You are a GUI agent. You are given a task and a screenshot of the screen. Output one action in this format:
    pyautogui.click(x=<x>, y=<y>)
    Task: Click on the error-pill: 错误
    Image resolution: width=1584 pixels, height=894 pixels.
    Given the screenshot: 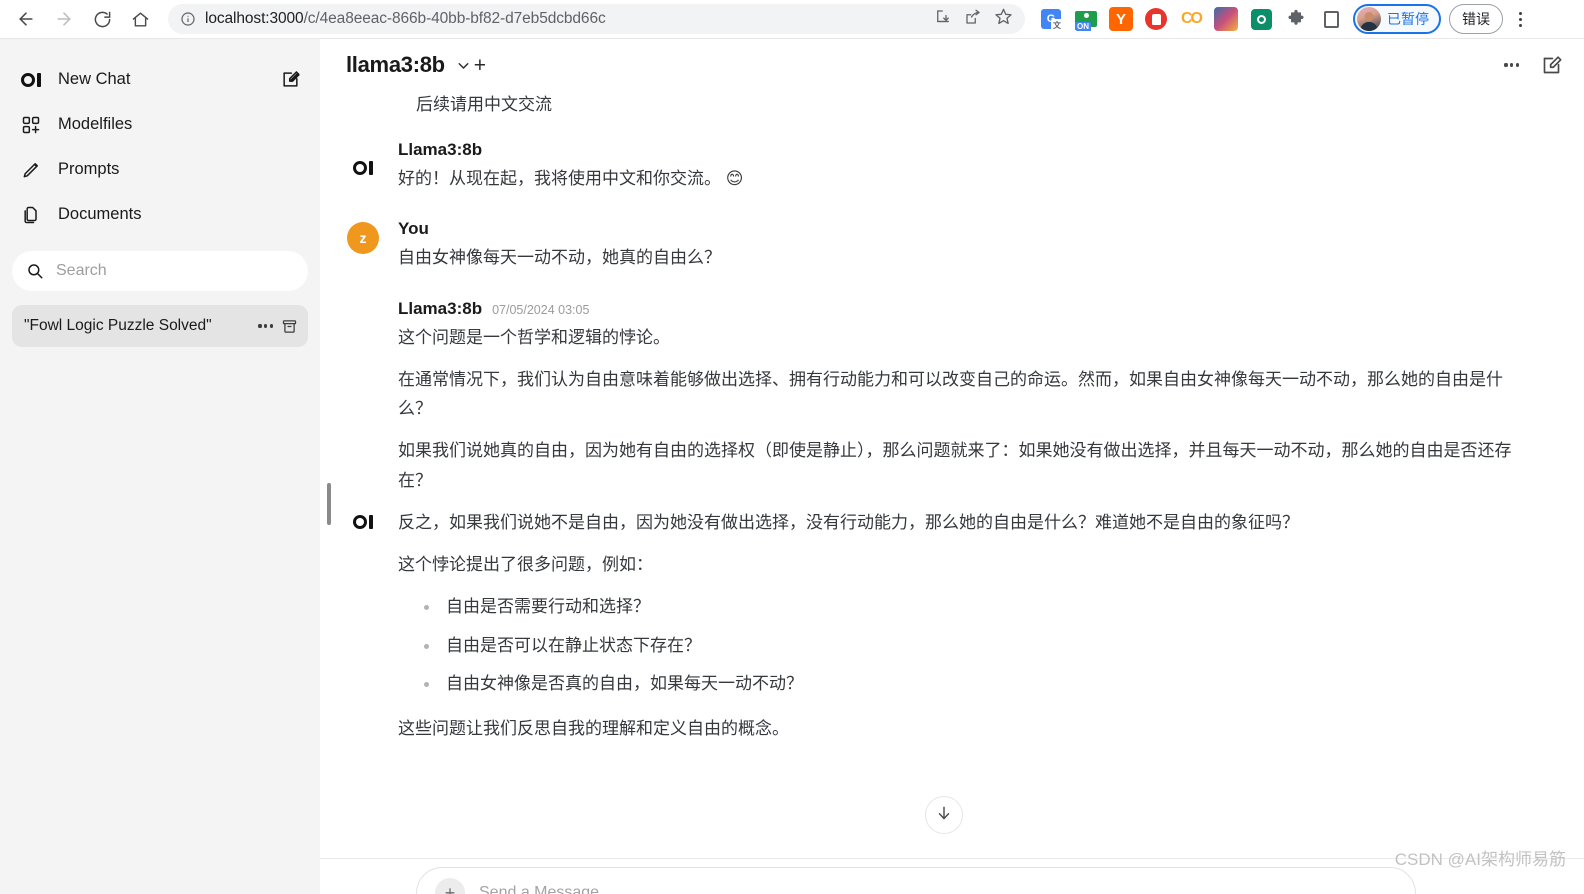 What is the action you would take?
    pyautogui.click(x=1476, y=19)
    